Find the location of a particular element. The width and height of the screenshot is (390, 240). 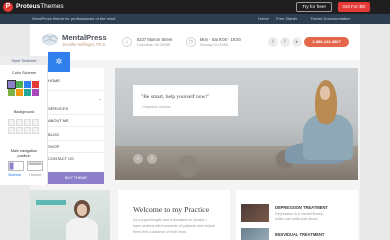

nav-item-services: SERVICES is located at coordinates (58, 108).